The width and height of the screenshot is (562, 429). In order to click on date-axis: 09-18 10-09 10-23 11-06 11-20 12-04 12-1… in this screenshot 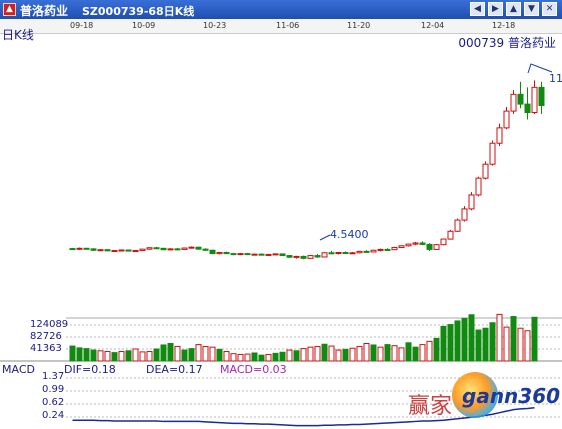, I will do `click(281, 26)`.